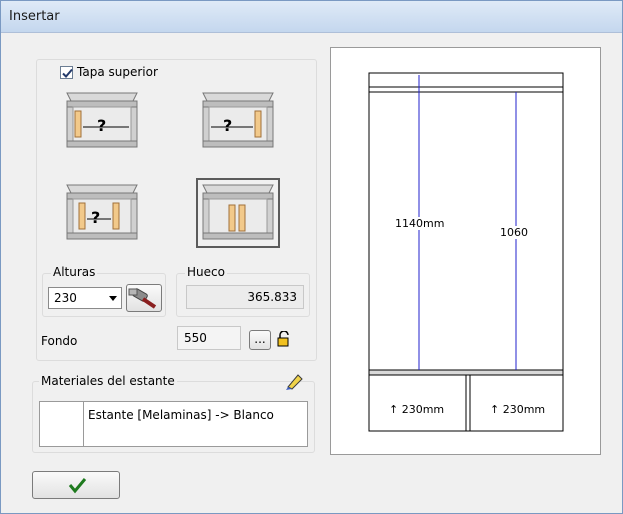  What do you see at coordinates (518, 409) in the screenshot?
I see `shelf-right-label: ↑ 230mm` at bounding box center [518, 409].